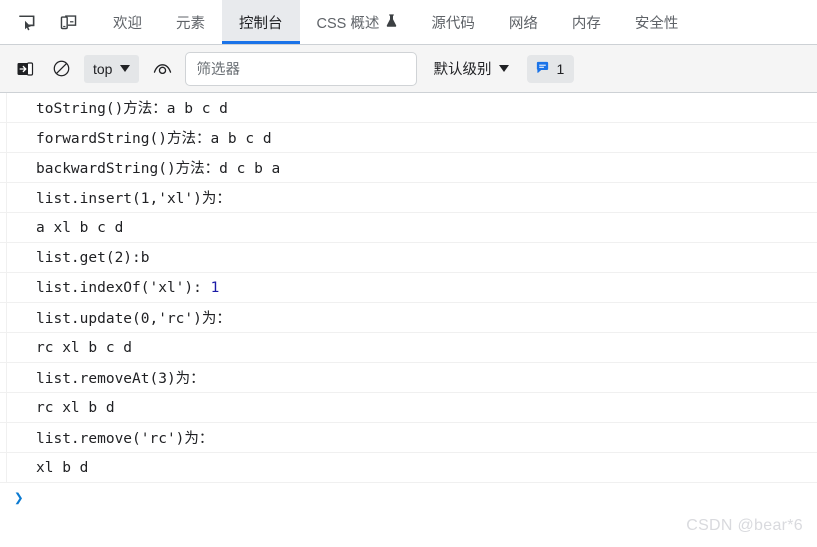 This screenshot has height=547, width=817. I want to click on tab-label: 控制台, so click(261, 23).